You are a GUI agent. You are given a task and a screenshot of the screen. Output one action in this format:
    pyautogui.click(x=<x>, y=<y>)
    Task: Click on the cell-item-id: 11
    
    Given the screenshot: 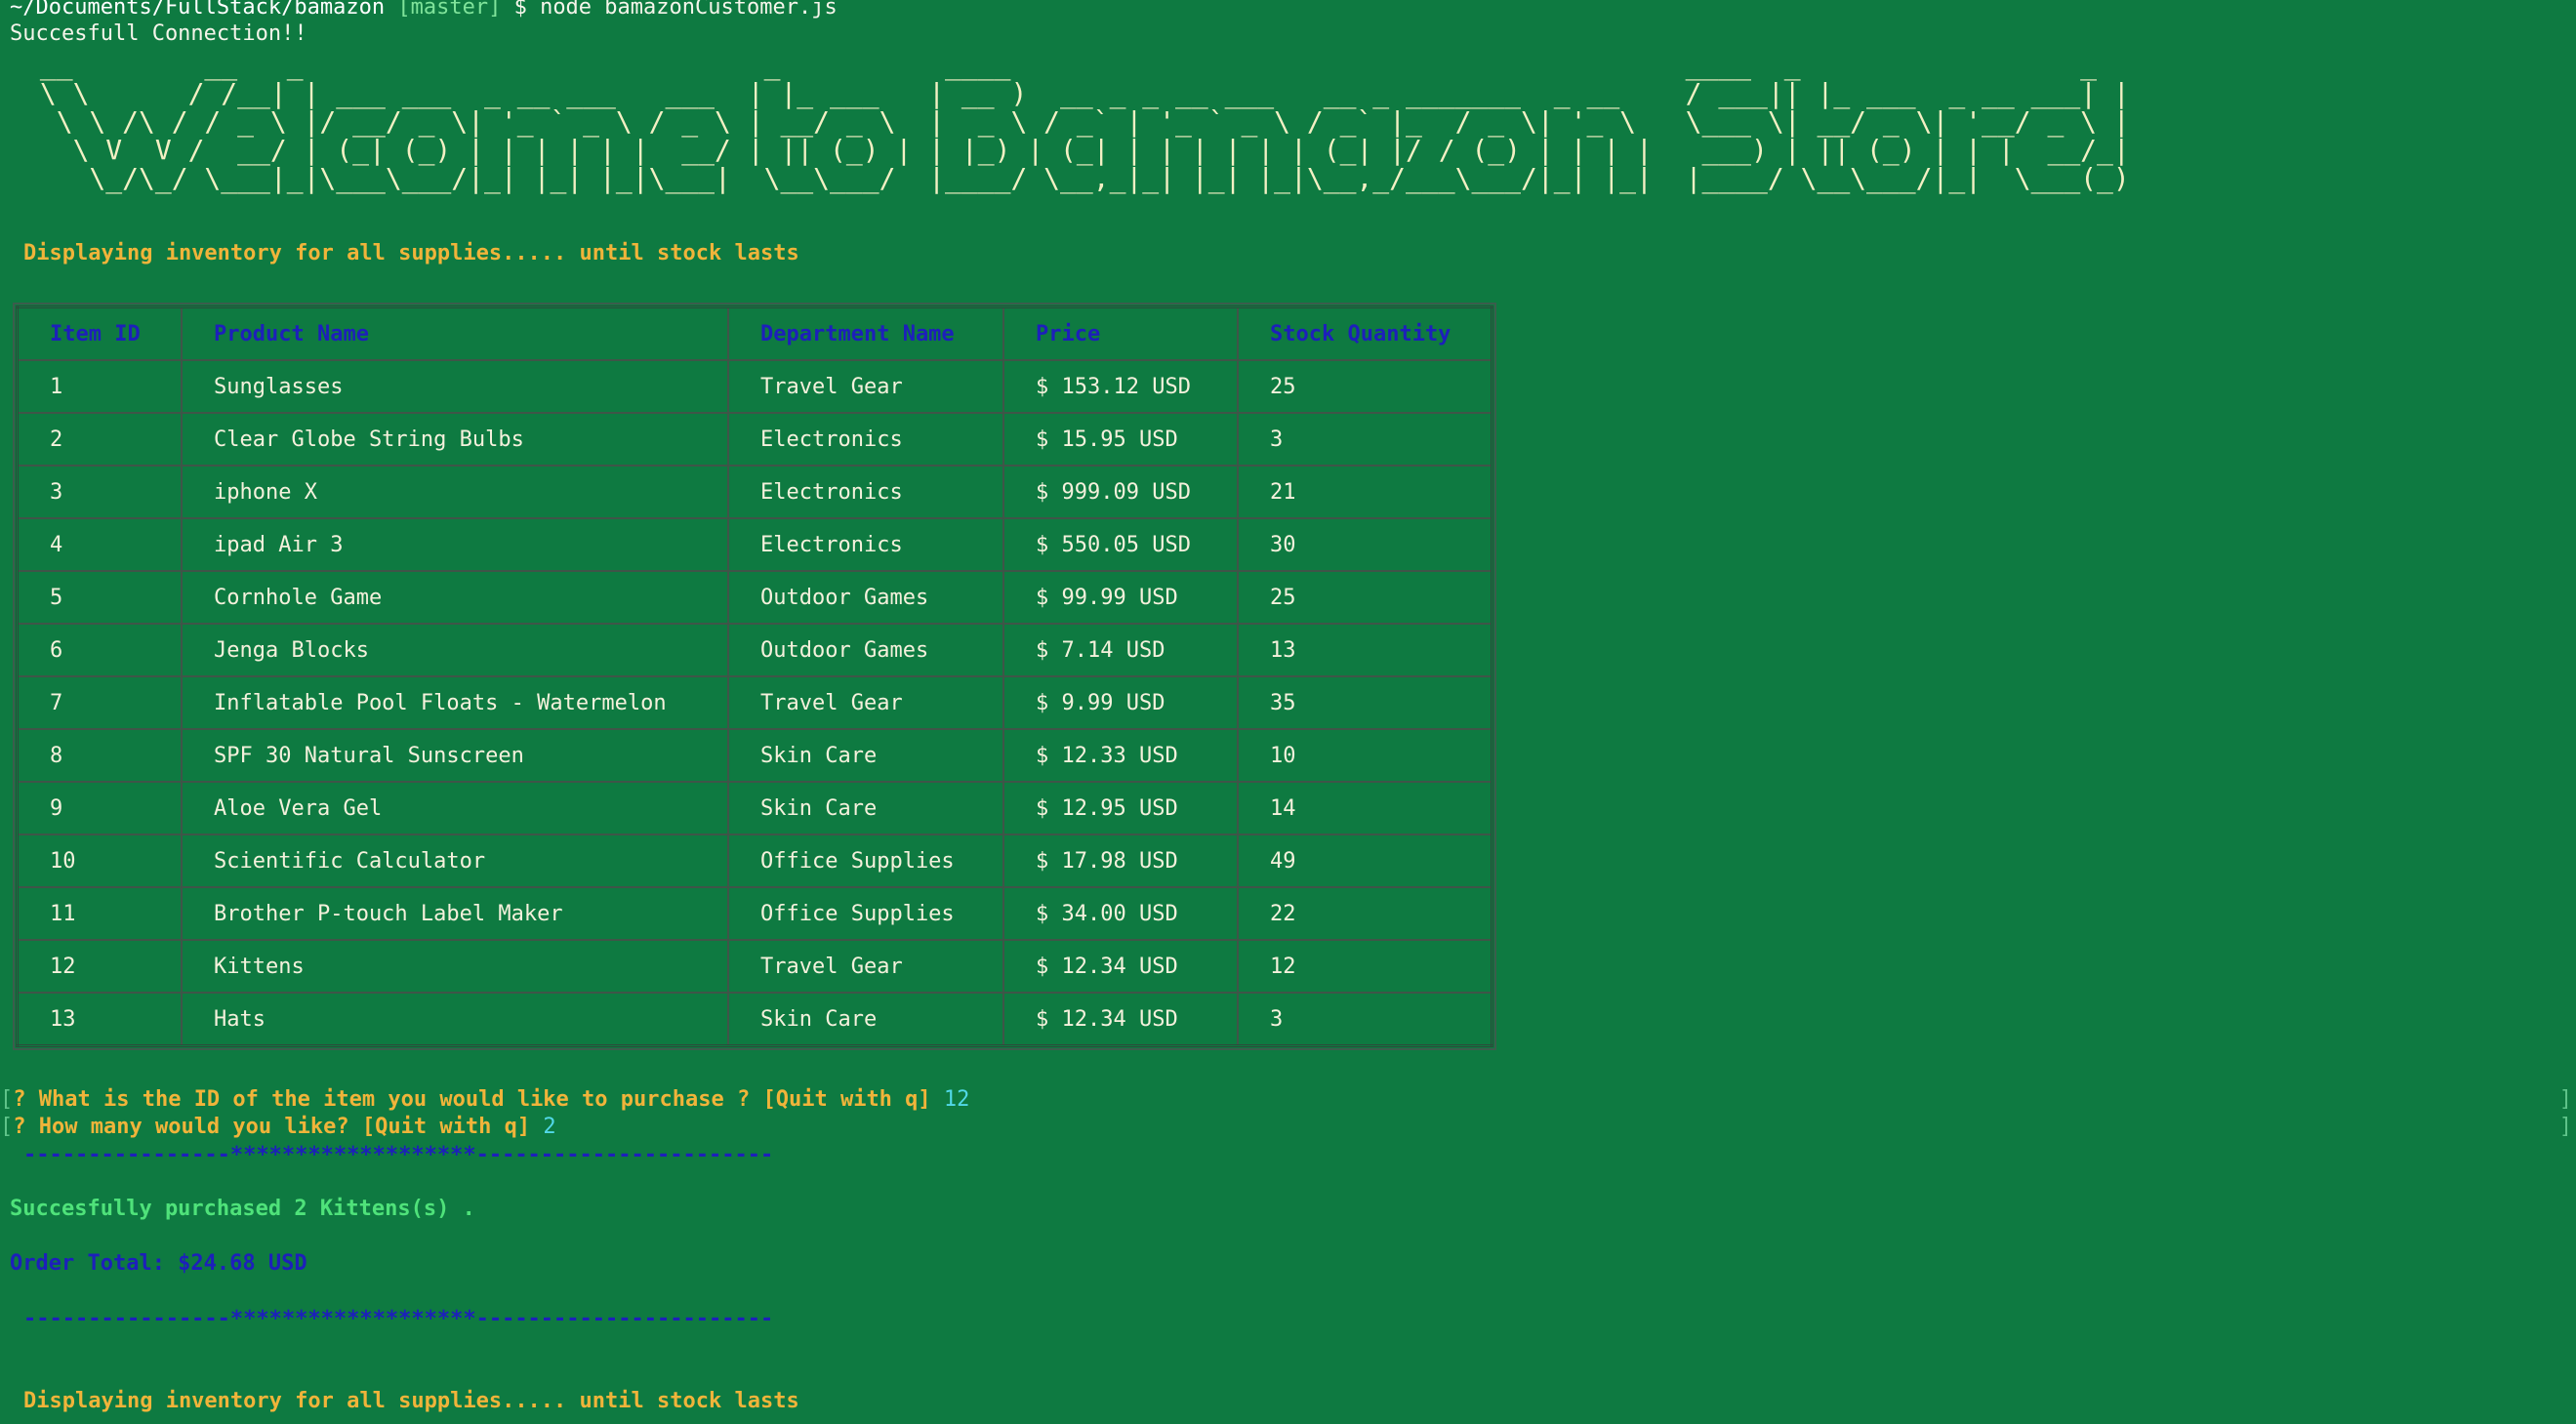 What is the action you would take?
    pyautogui.click(x=99, y=913)
    